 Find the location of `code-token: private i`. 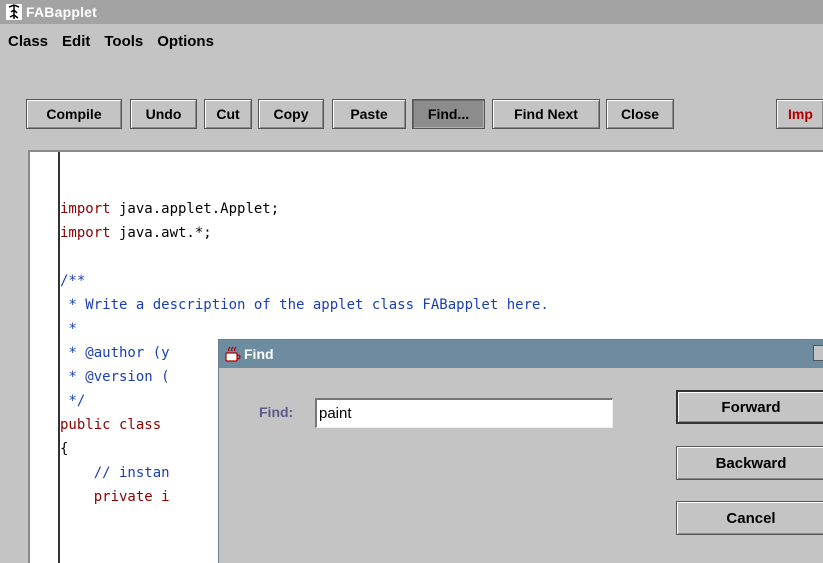

code-token: private i is located at coordinates (115, 497).